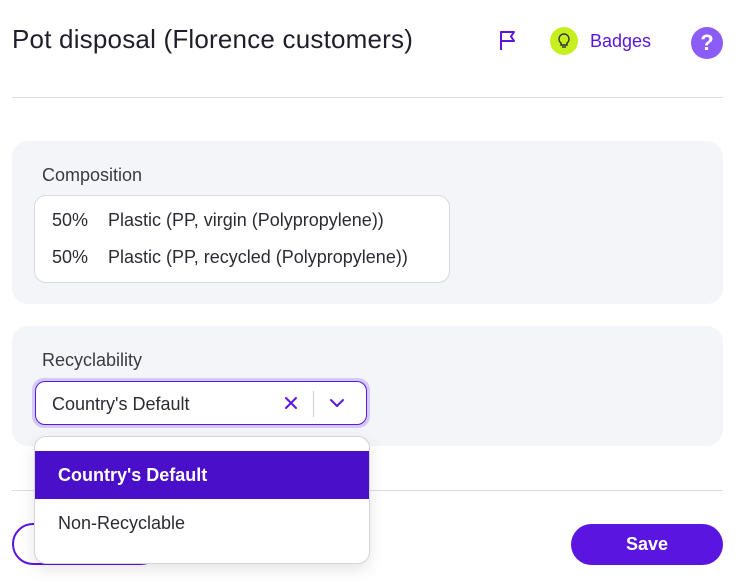 Image resolution: width=745 pixels, height=582 pixels. Describe the element at coordinates (246, 220) in the screenshot. I see `composition-material: Plastic (PP, virgin (Polypropylene))` at that location.